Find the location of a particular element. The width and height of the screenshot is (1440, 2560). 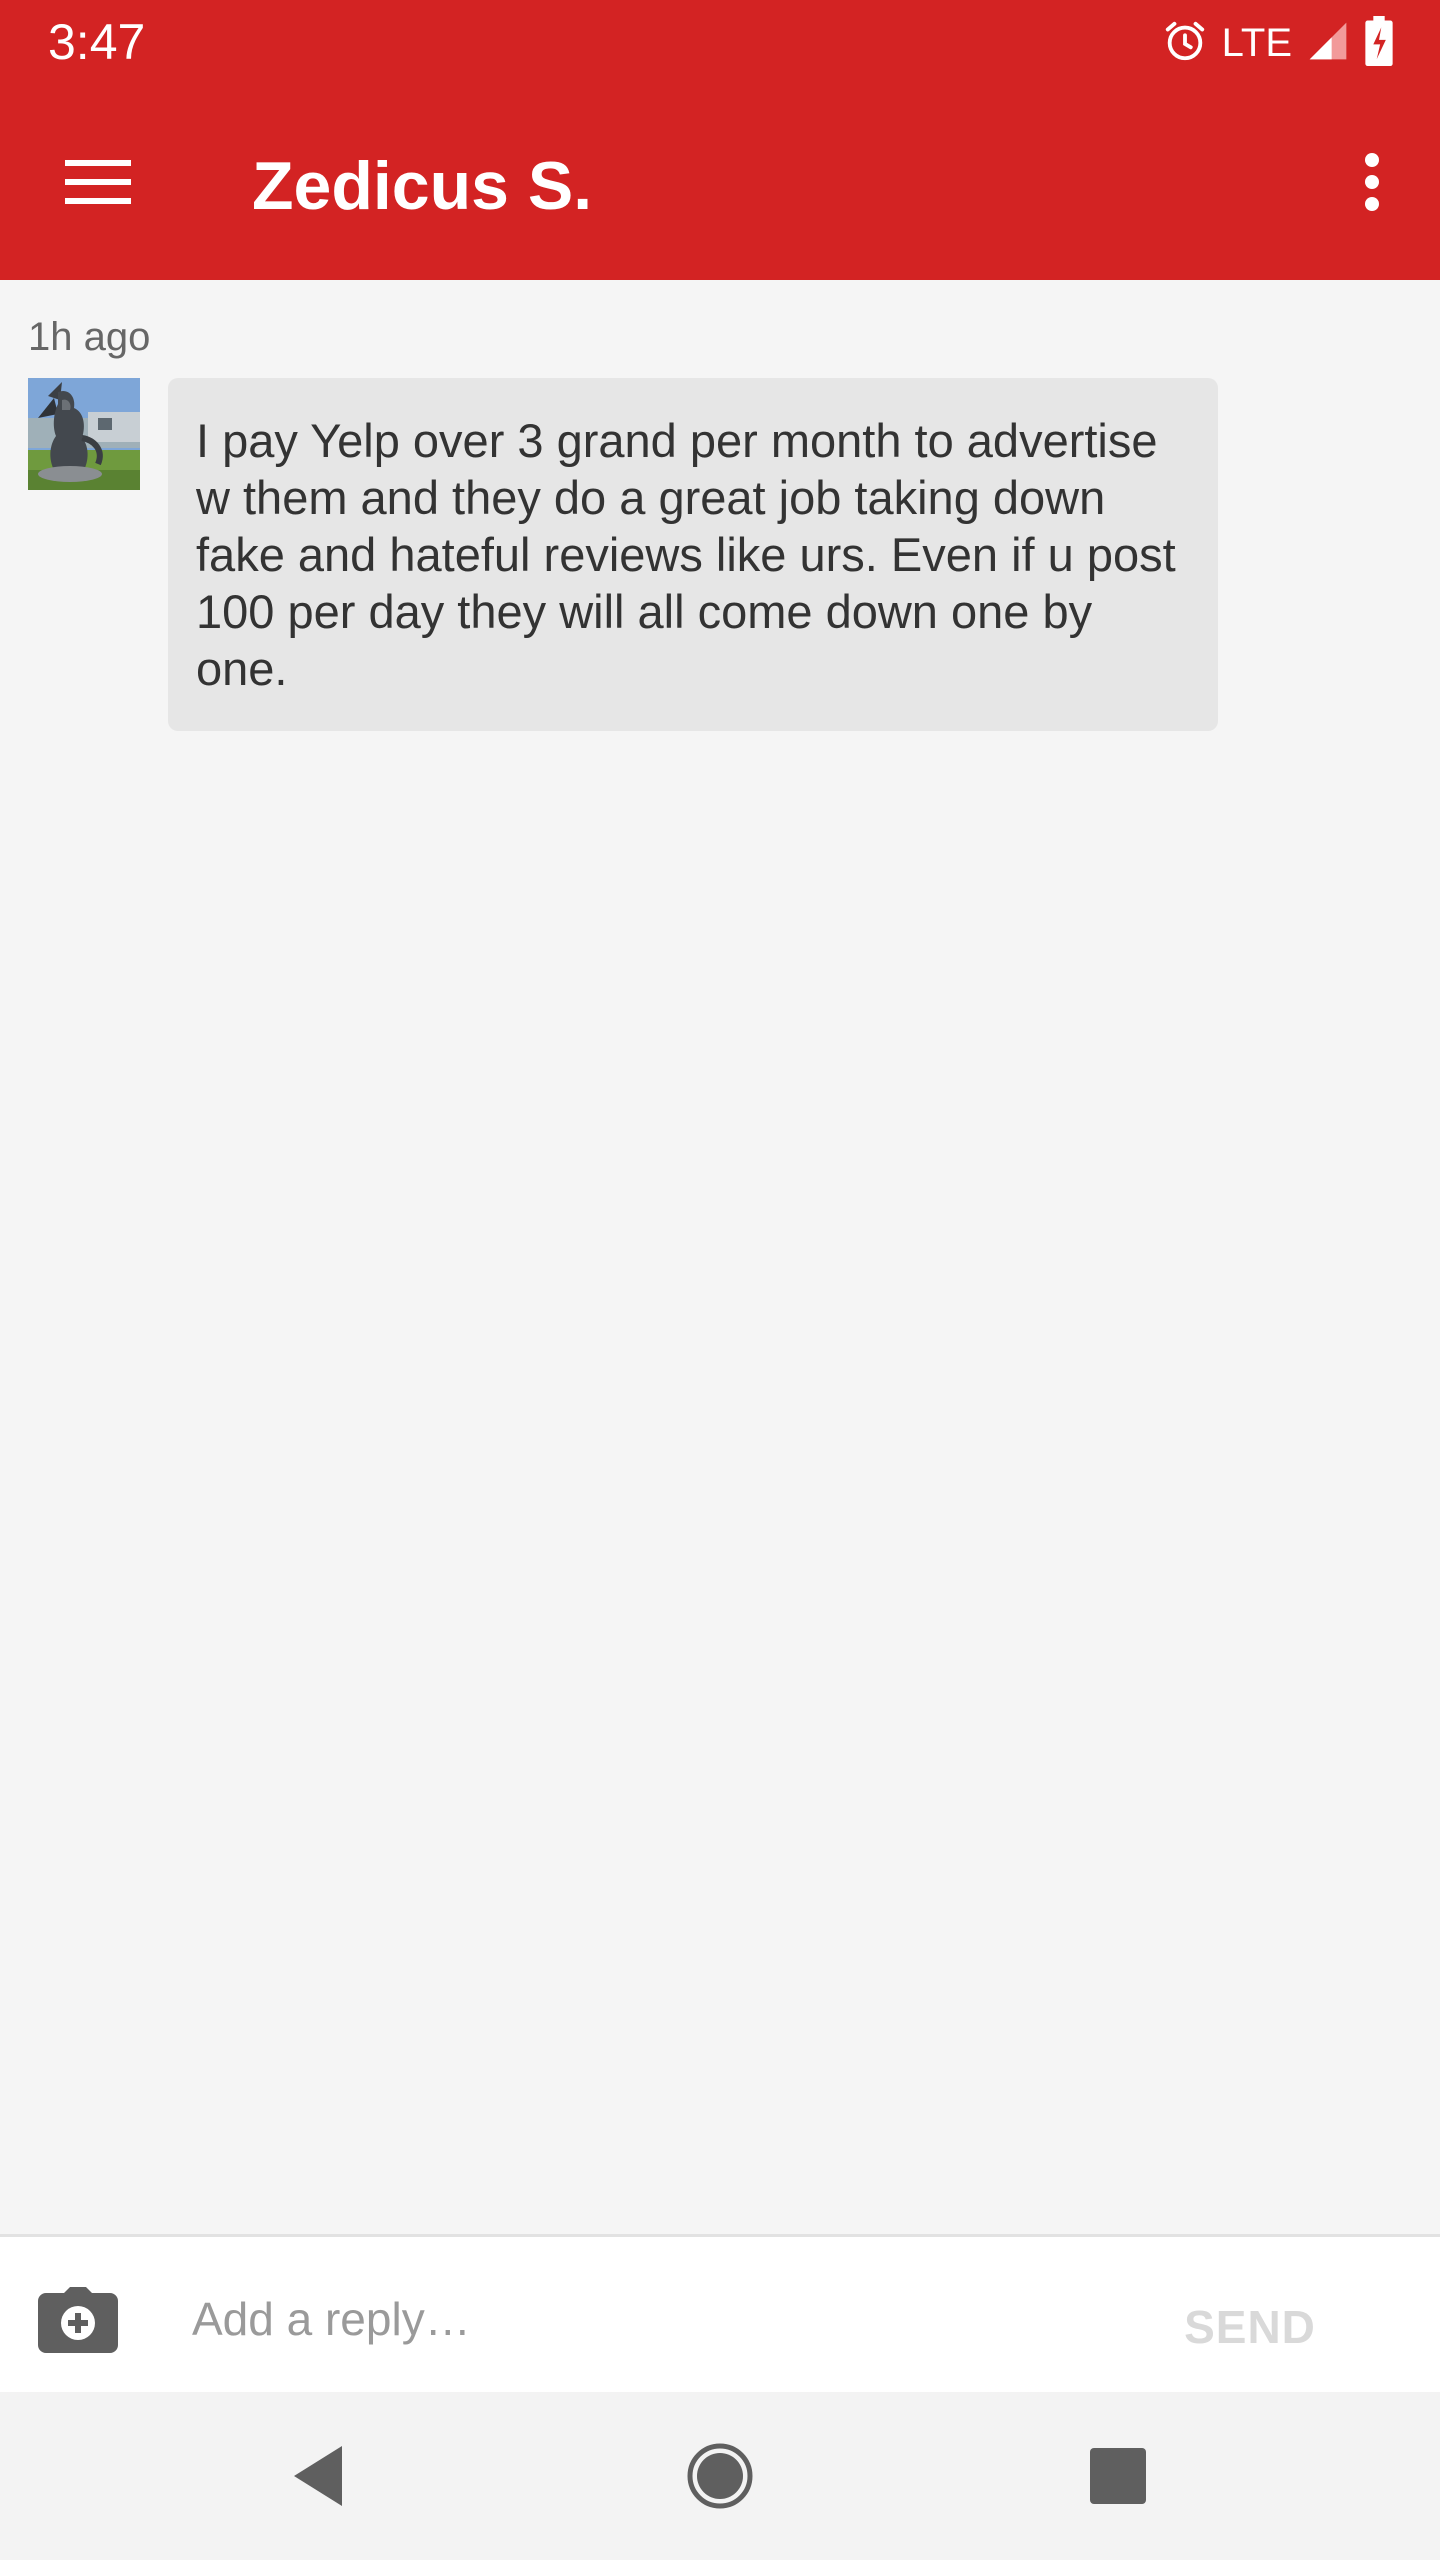

home-button is located at coordinates (720, 2476).